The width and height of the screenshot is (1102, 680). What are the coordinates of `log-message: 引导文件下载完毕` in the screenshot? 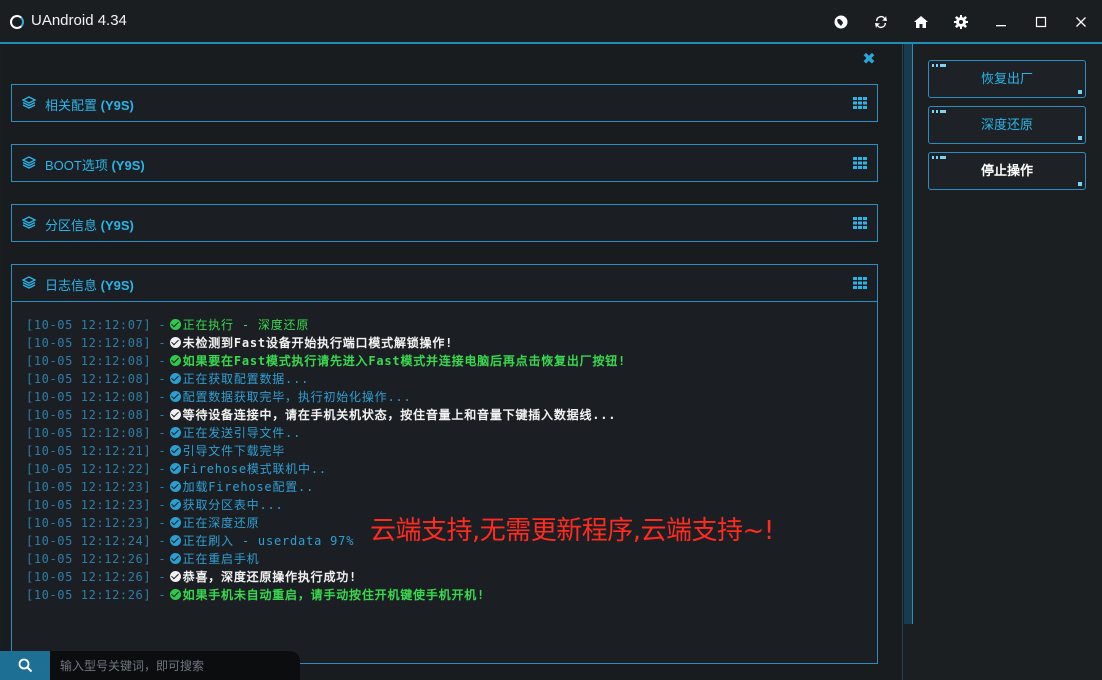 It's located at (234, 451).